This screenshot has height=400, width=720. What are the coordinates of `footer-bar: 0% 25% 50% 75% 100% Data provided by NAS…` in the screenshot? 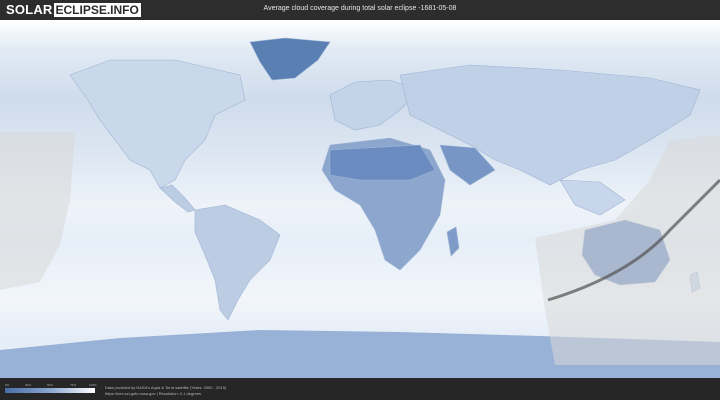 It's located at (360, 389).